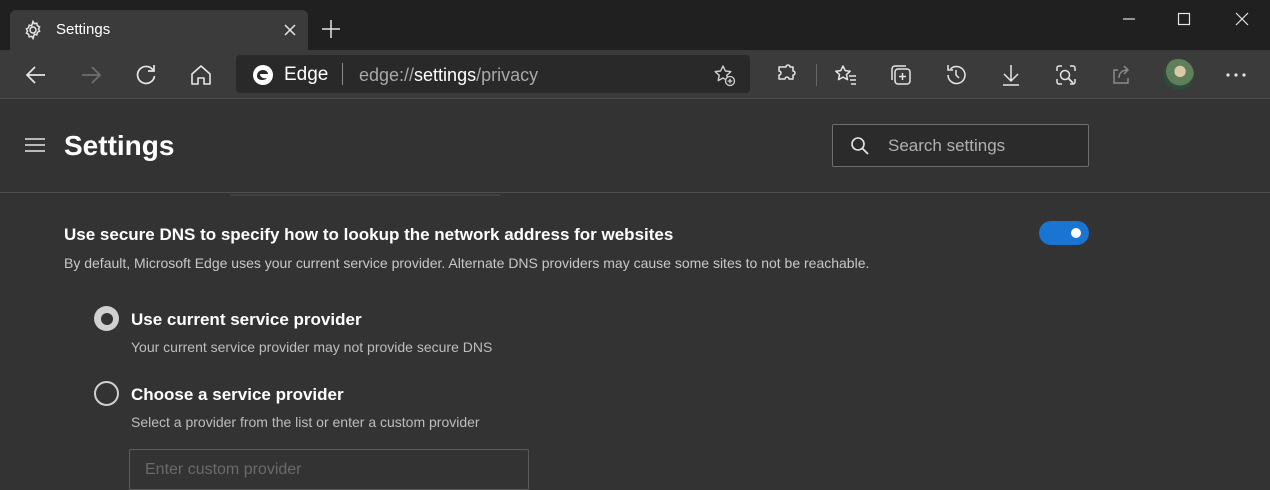 The width and height of the screenshot is (1270, 490). What do you see at coordinates (860, 146) in the screenshot?
I see `search-icon` at bounding box center [860, 146].